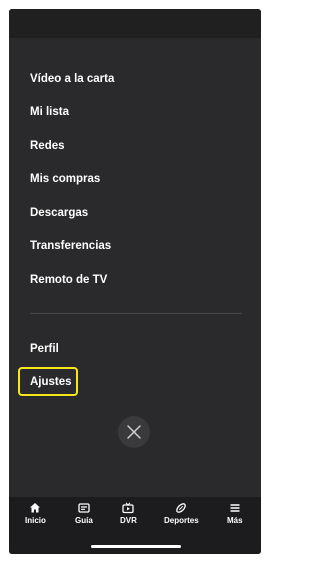 This screenshot has height=563, width=320. What do you see at coordinates (235, 508) in the screenshot?
I see `menu-icon` at bounding box center [235, 508].